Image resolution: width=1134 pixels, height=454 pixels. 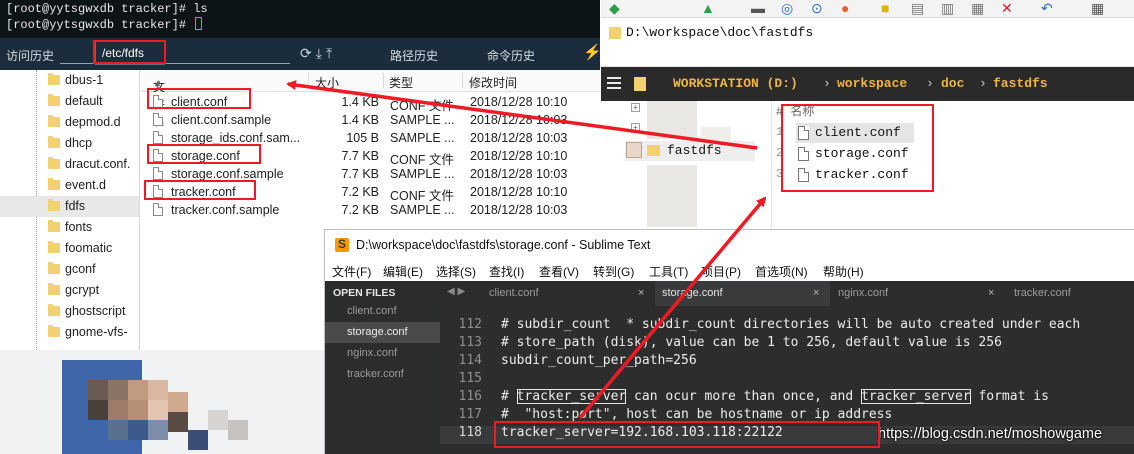 I want to click on open-file-tracker: tracker.conf, so click(x=382, y=374).